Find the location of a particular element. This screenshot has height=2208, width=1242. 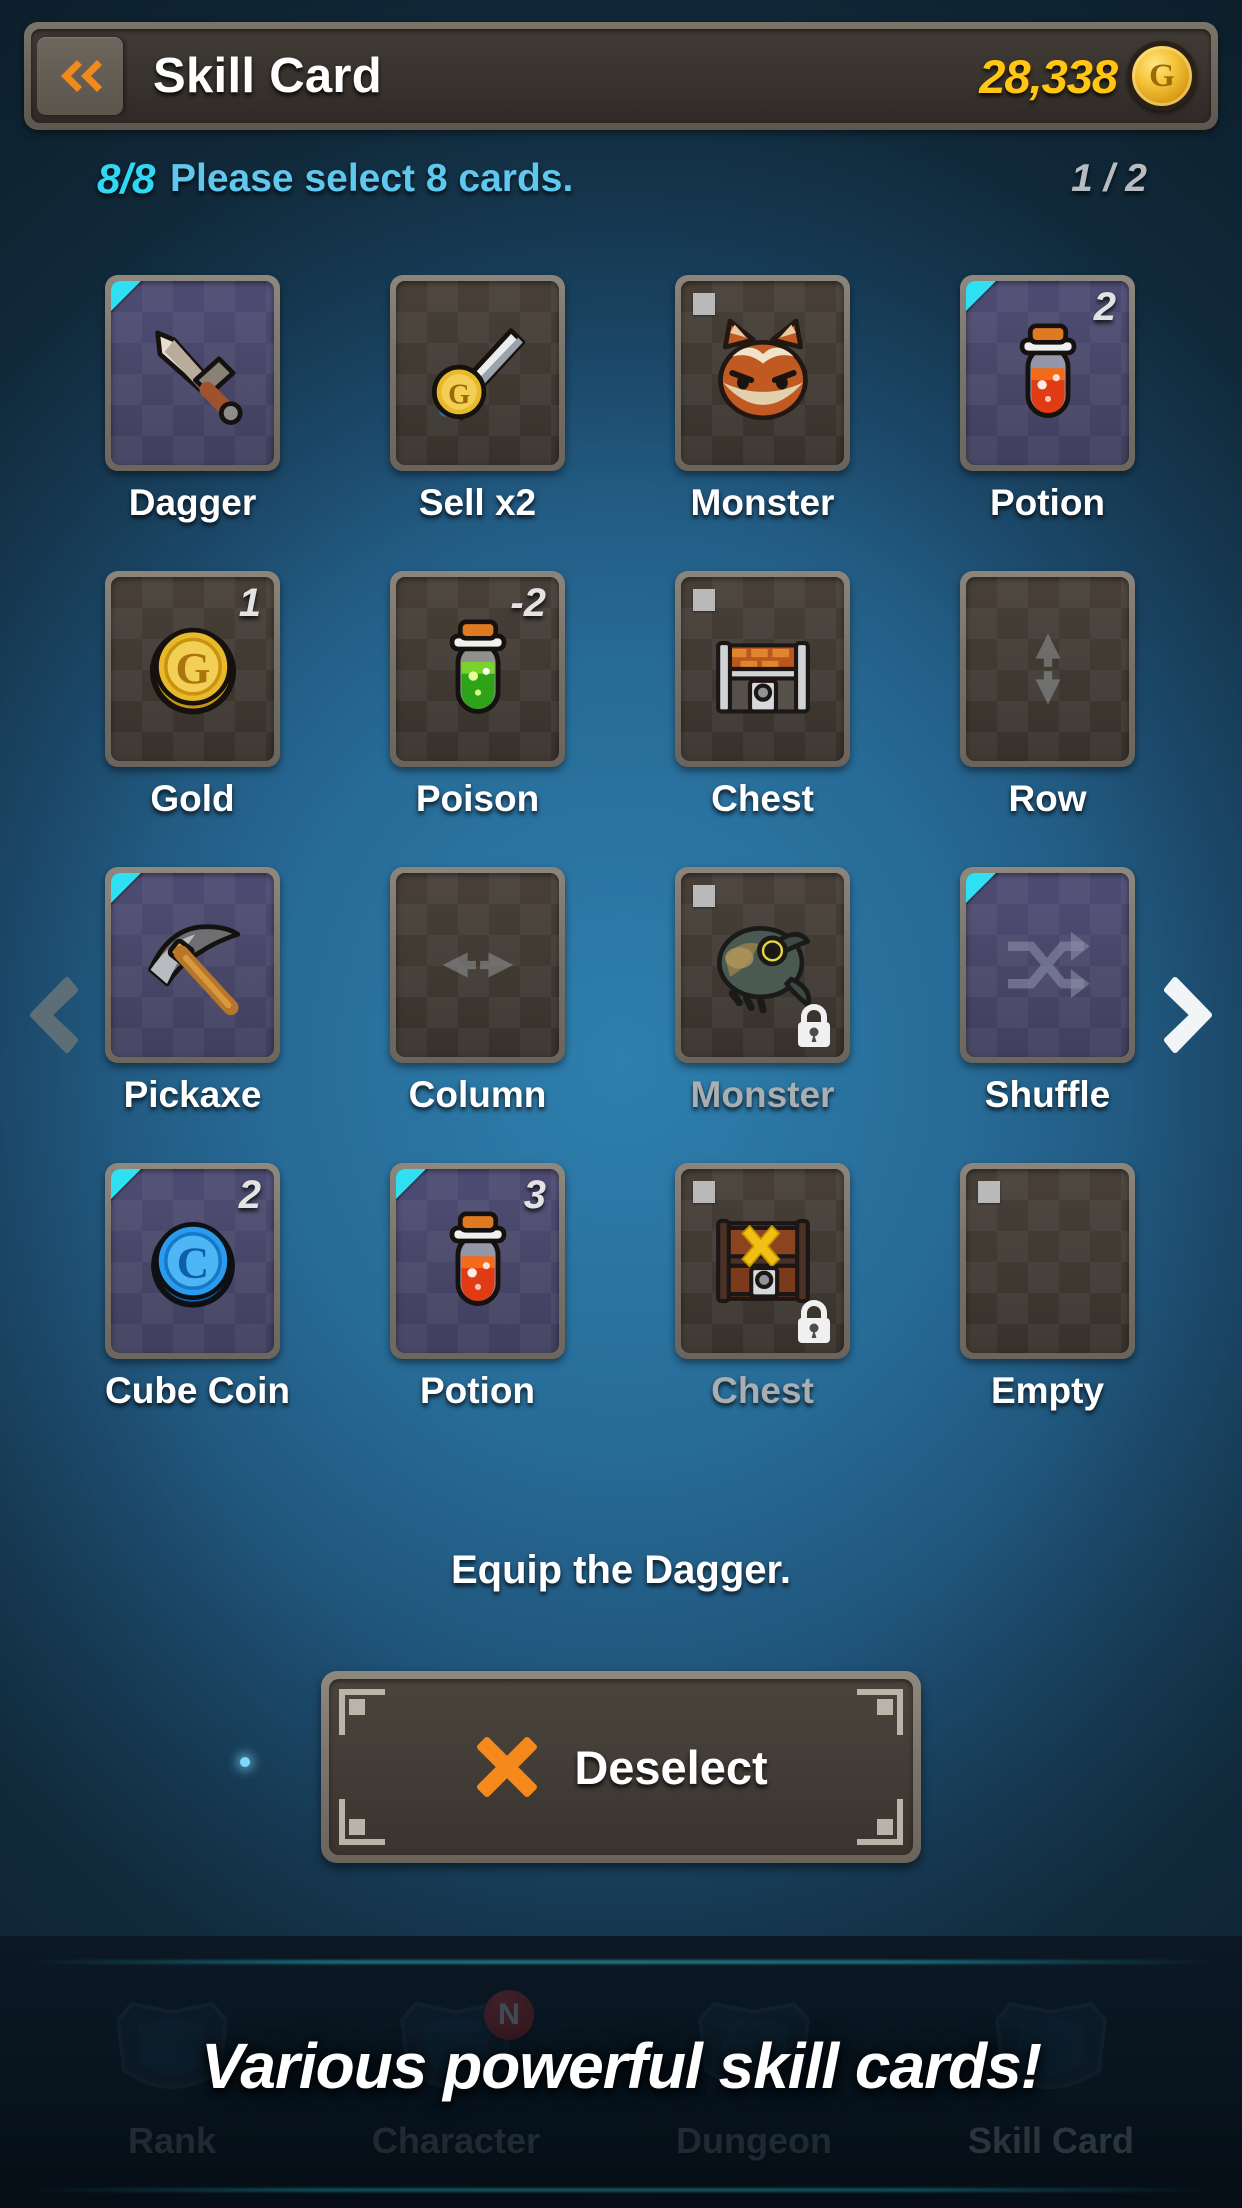

back-button is located at coordinates (80, 76).